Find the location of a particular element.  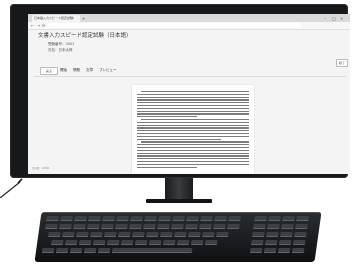

window-close-icon: × is located at coordinates (341, 18).